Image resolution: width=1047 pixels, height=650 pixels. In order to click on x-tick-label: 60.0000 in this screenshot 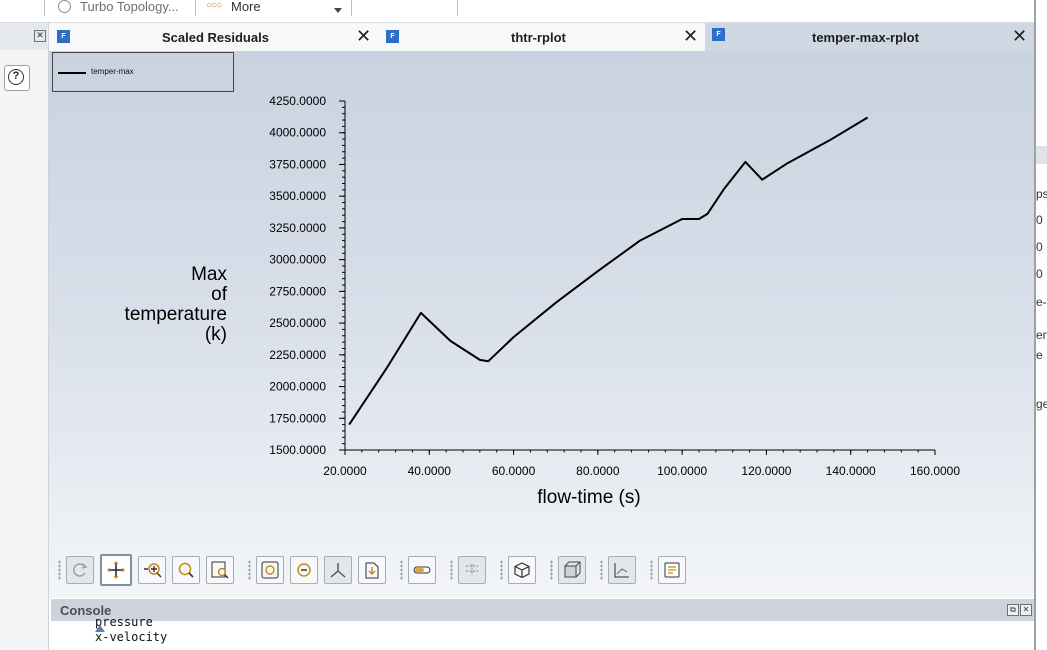, I will do `click(514, 471)`.